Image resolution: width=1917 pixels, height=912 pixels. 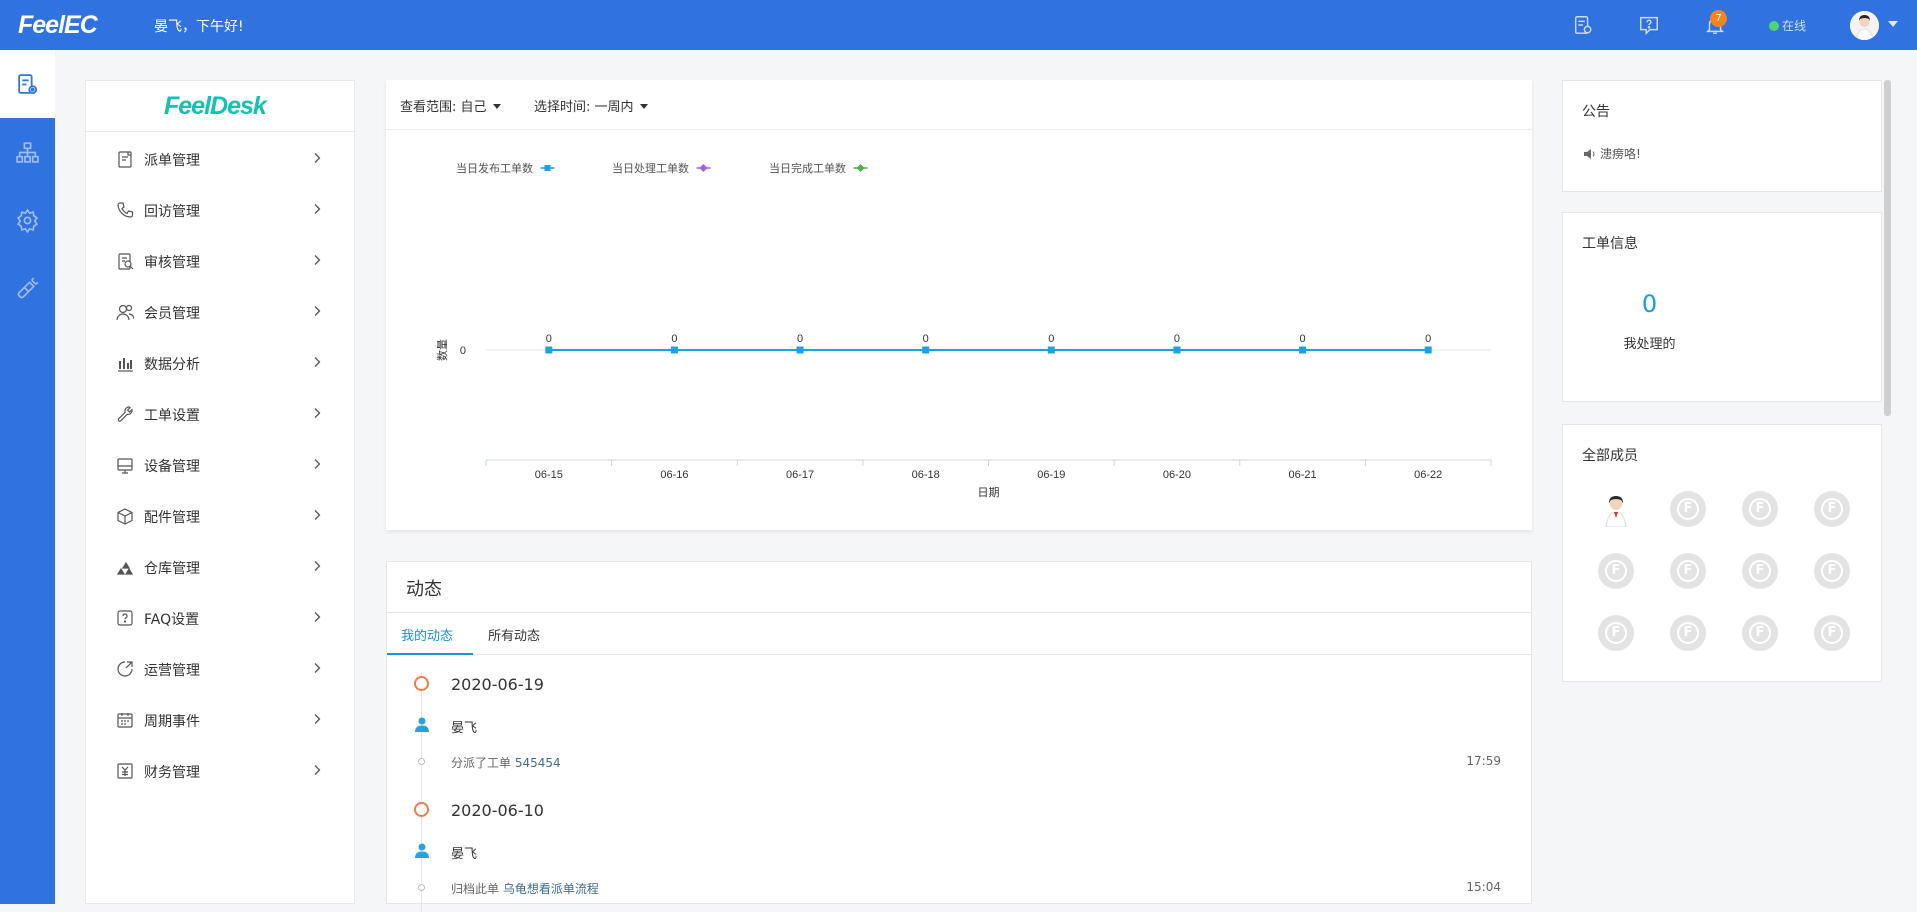 What do you see at coordinates (220, 668) in the screenshot?
I see `menu-item-11: 运营管理` at bounding box center [220, 668].